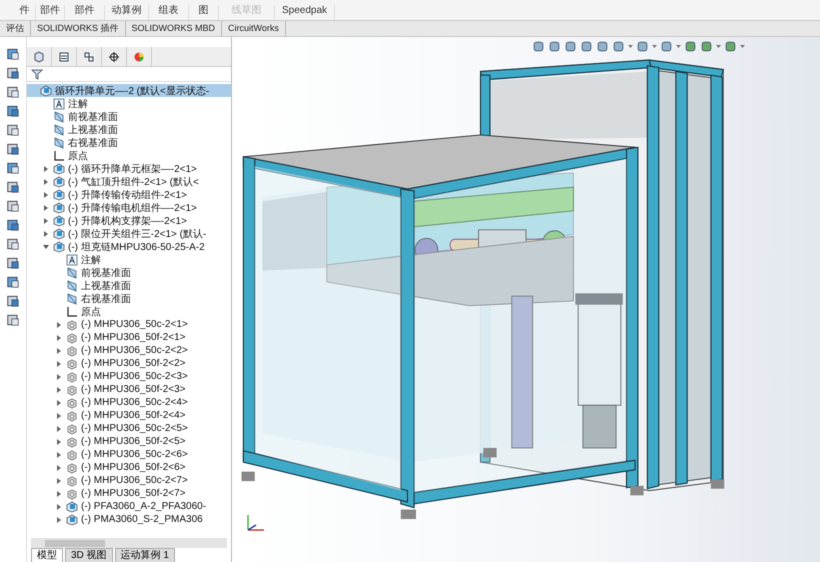 The height and width of the screenshot is (562, 820). What do you see at coordinates (64, 56) in the screenshot?
I see `list-icon` at bounding box center [64, 56].